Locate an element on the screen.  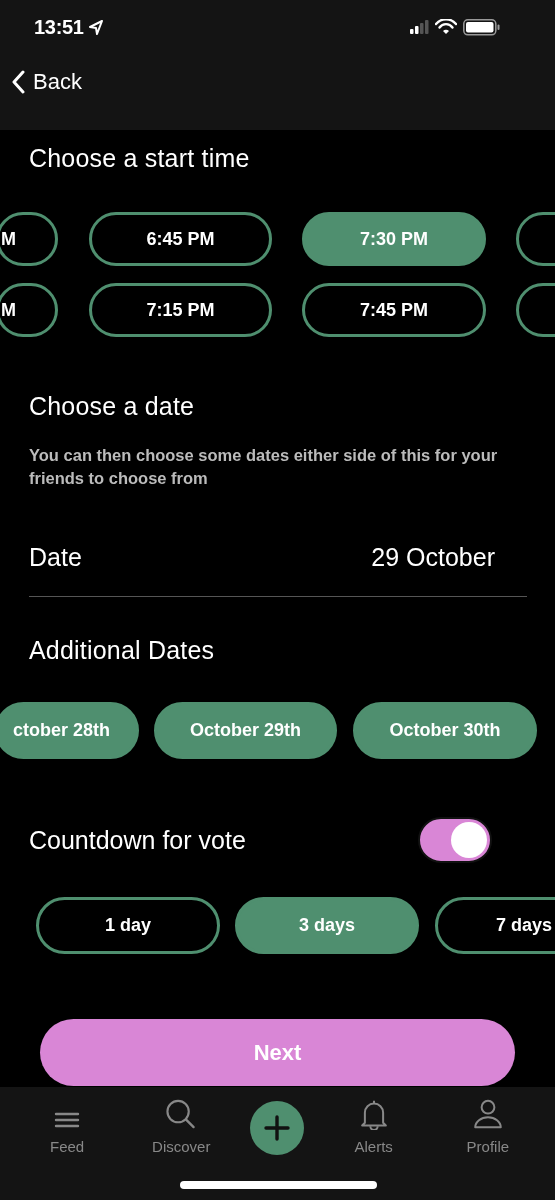
duration-chip: 7 days is located at coordinates (495, 925).